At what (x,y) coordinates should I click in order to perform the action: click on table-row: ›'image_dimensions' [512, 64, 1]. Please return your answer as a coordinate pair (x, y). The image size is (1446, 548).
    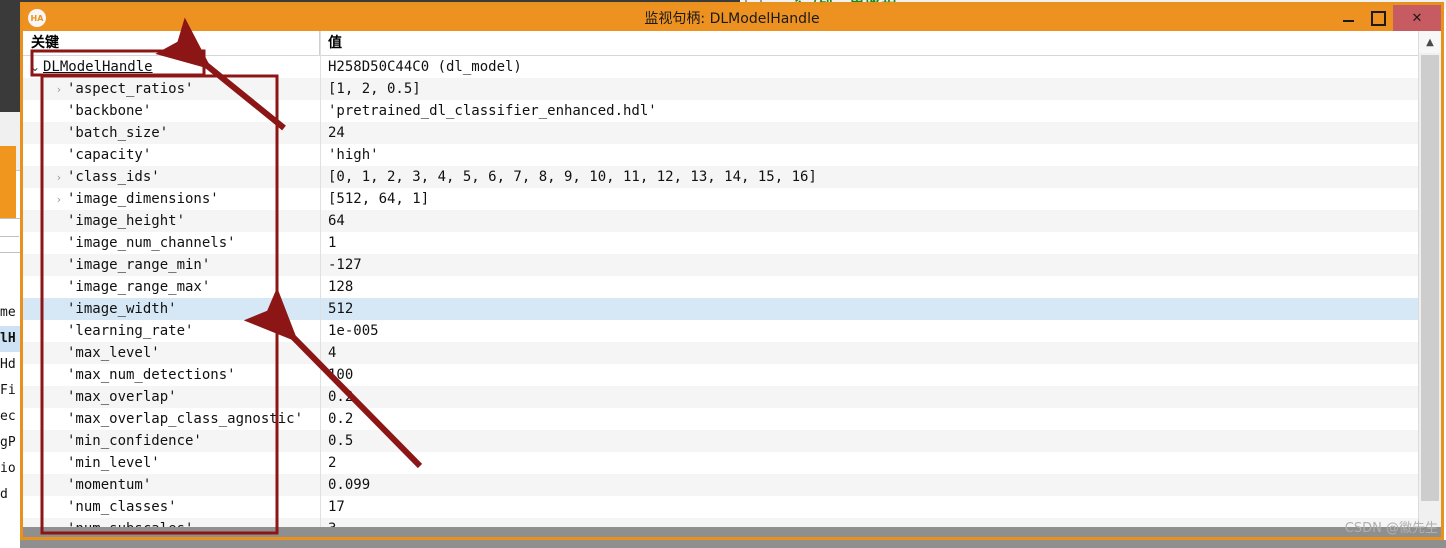
    Looking at the image, I should click on (732, 199).